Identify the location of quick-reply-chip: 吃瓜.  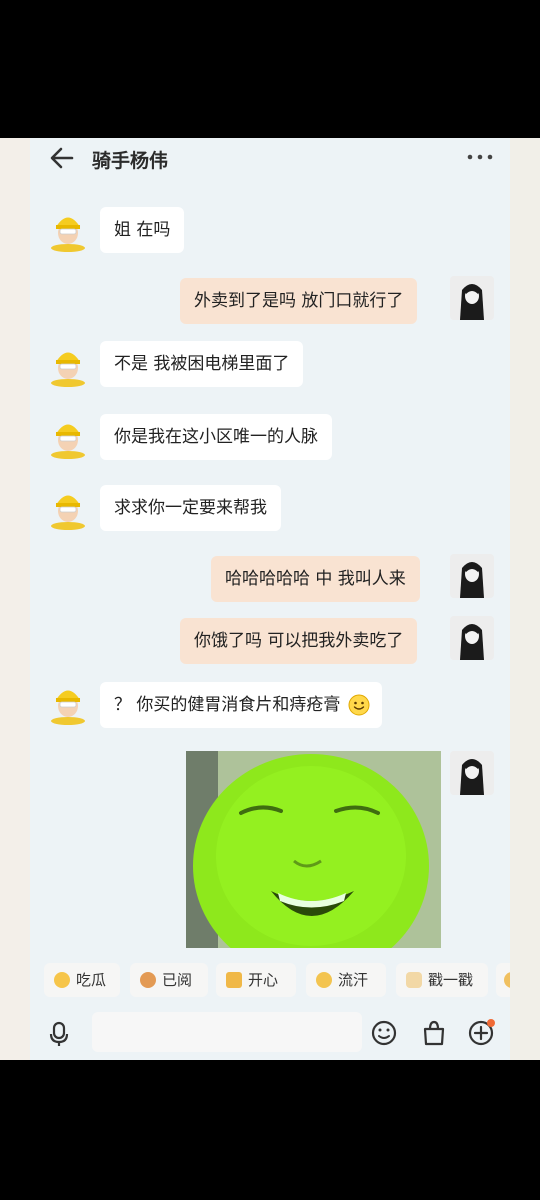
(82, 980).